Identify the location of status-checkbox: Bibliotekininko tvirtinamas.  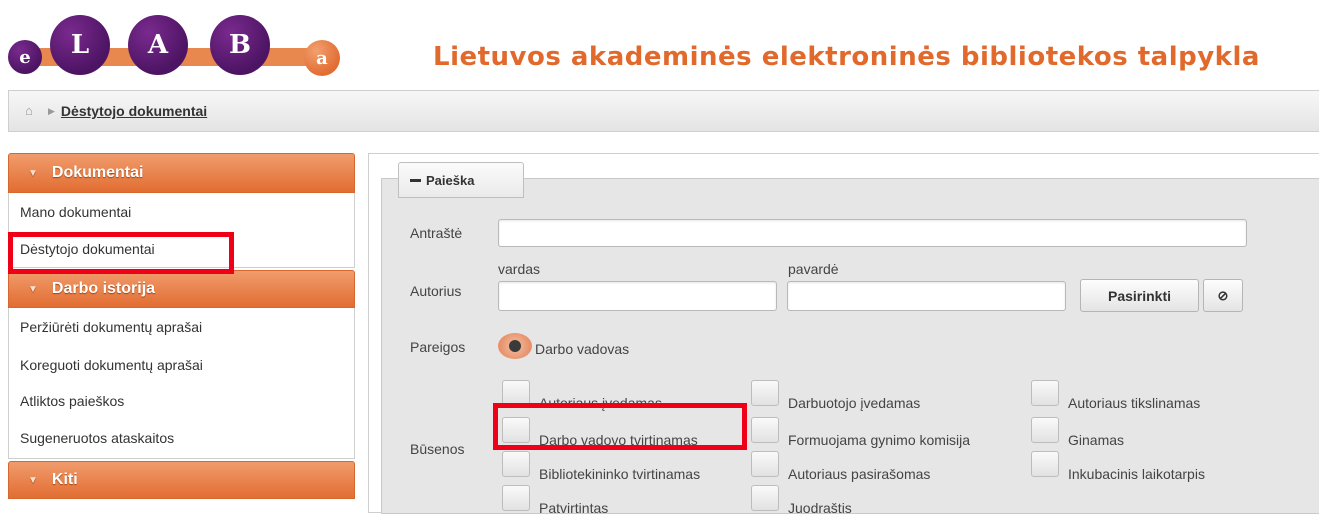
(601, 466).